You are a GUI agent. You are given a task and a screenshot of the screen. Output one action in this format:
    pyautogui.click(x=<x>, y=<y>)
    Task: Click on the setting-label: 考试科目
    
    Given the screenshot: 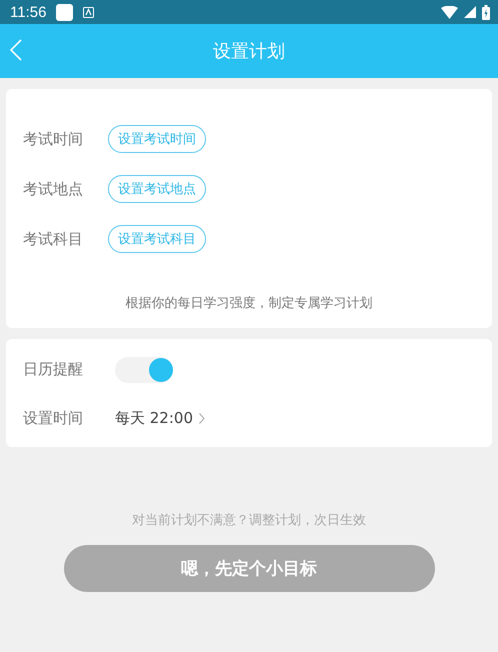 What is the action you would take?
    pyautogui.click(x=53, y=239)
    